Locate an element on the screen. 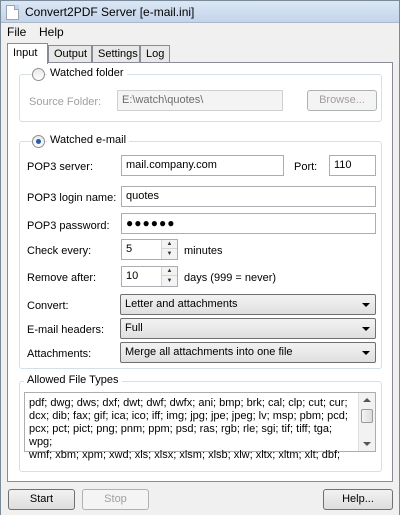 This screenshot has width=400, height=515. menu-file: File is located at coordinates (16, 32).